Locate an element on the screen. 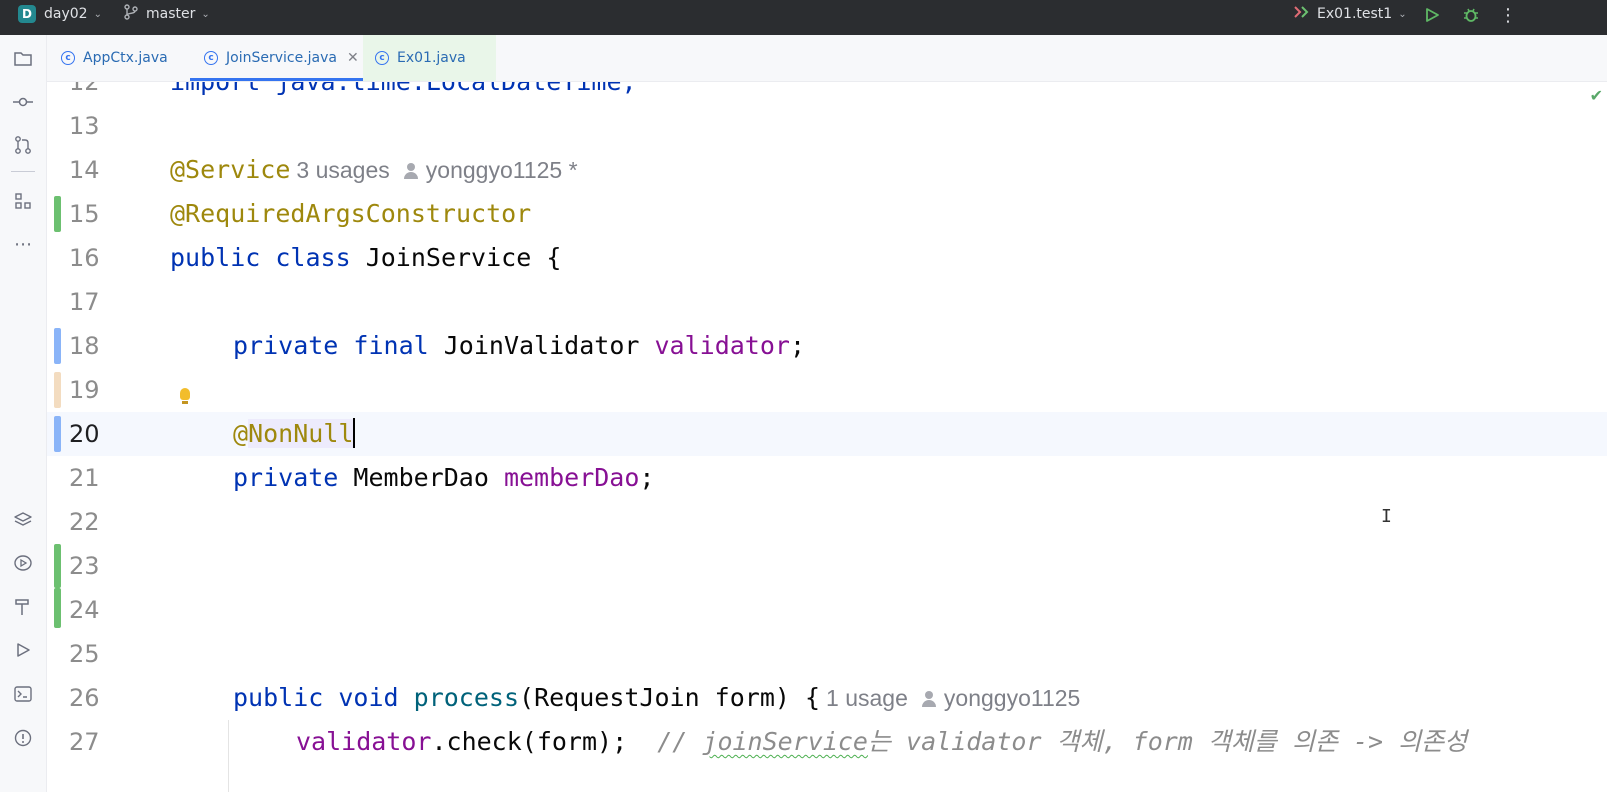 The height and width of the screenshot is (792, 1607). class-name: JoinService is located at coordinates (448, 257).